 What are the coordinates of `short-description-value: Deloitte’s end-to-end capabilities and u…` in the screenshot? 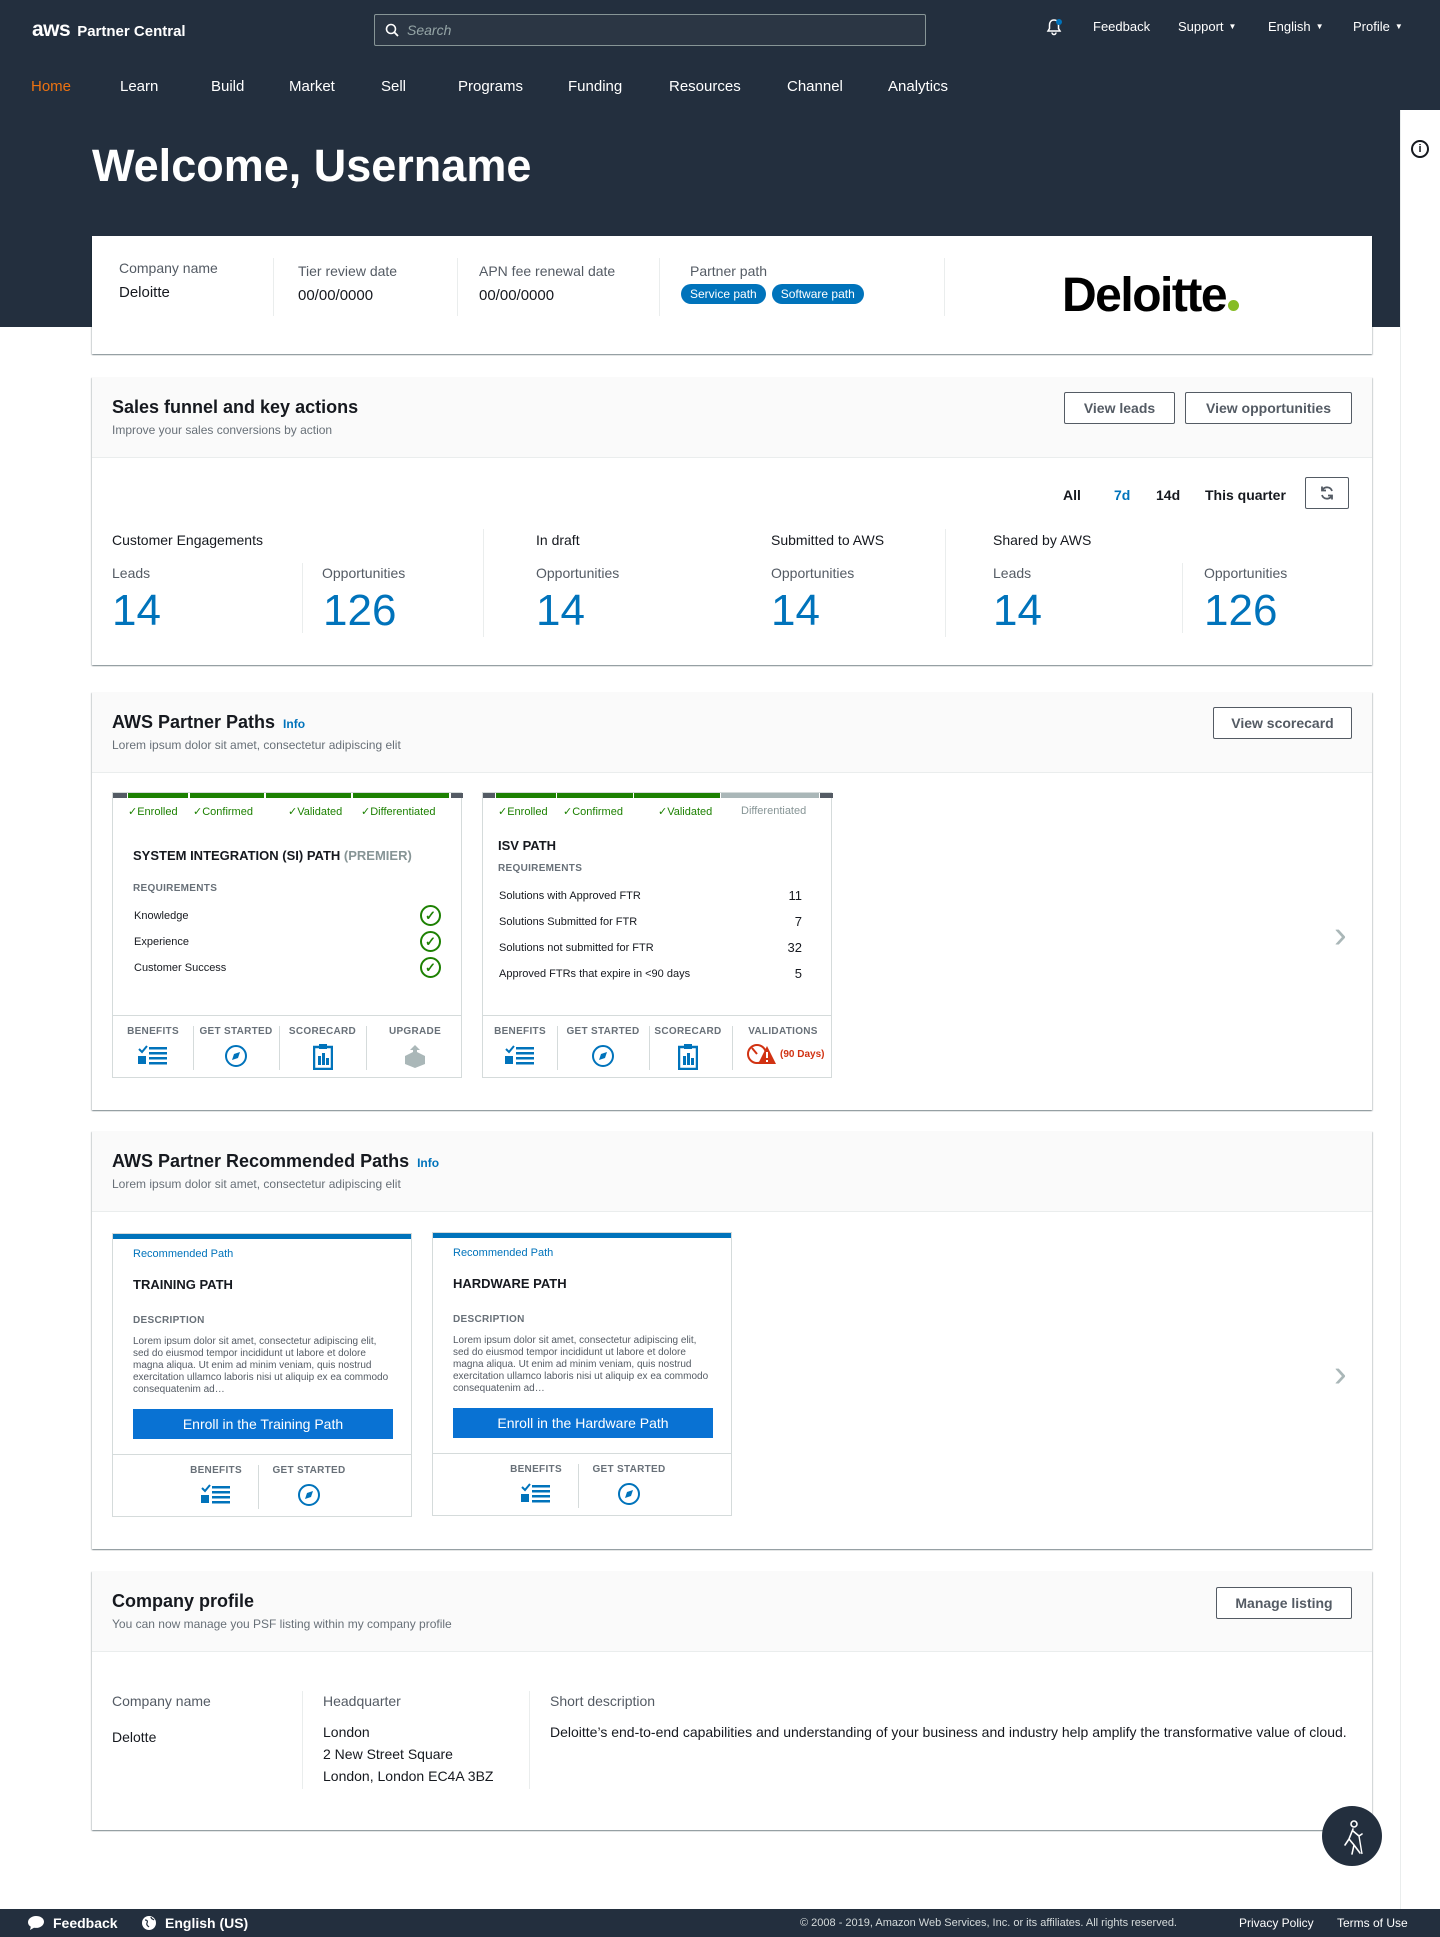 It's located at (948, 1732).